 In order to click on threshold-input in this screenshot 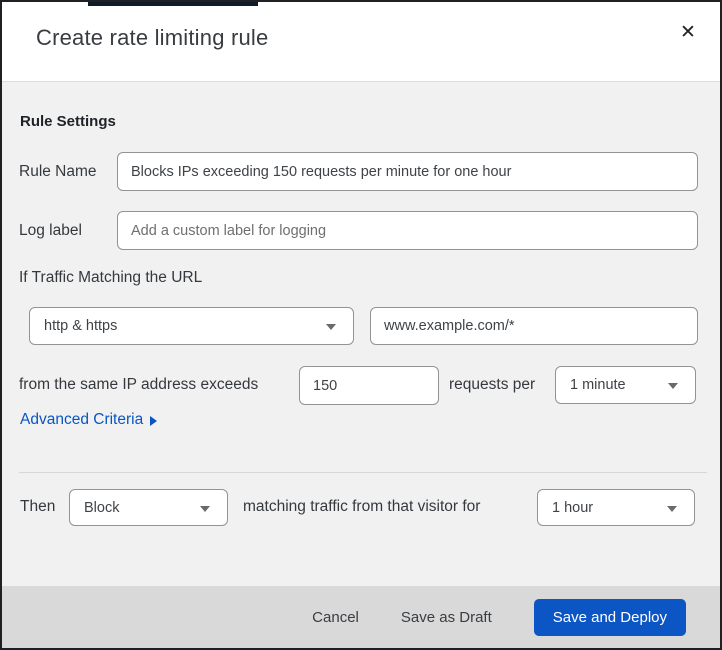, I will do `click(369, 385)`.